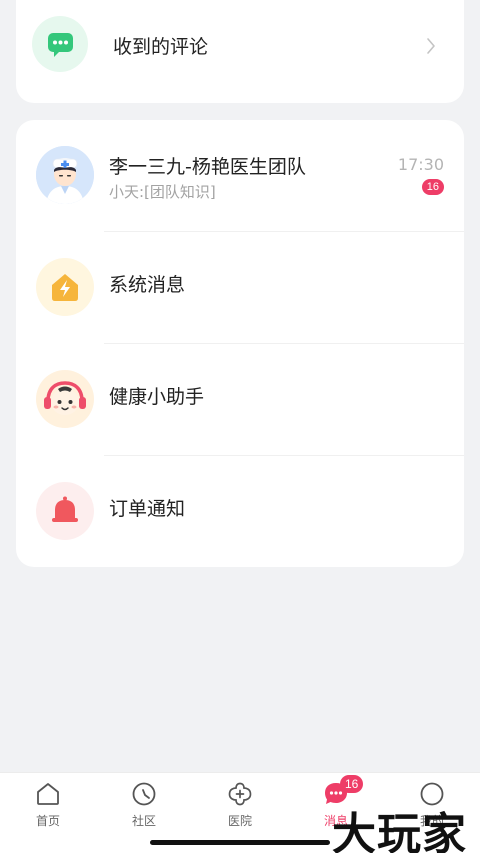 Image resolution: width=480 pixels, height=853 pixels. I want to click on home-icon, so click(48, 794).